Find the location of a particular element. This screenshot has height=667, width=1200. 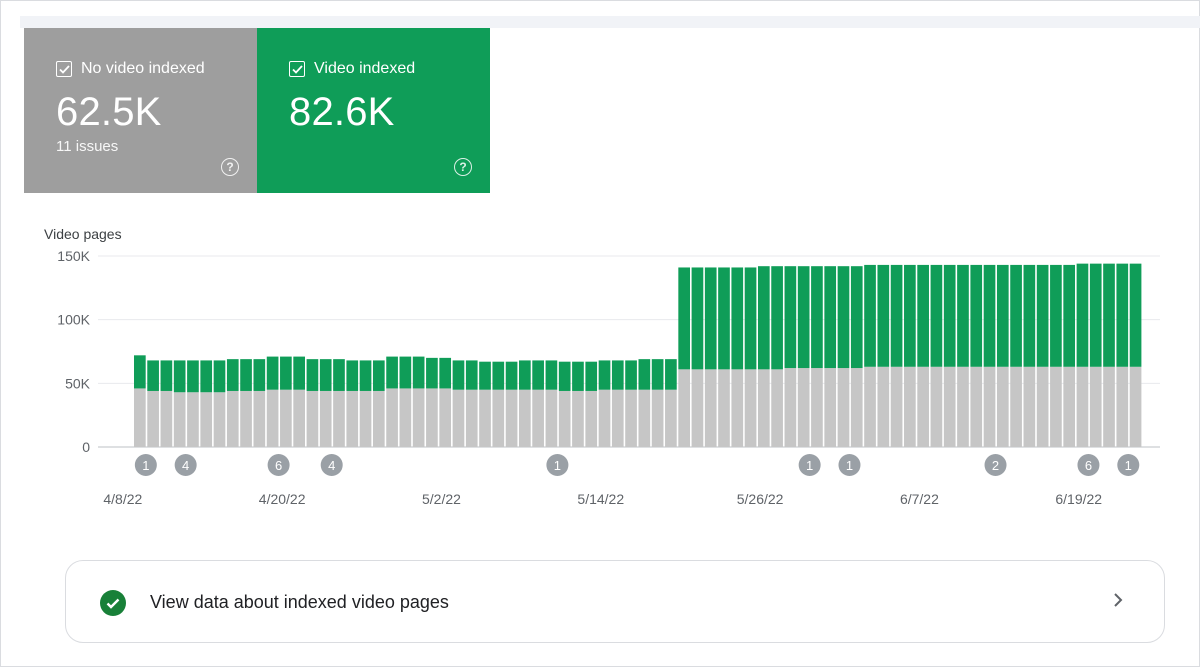

tile-video-indexed: Video indexed 82.6K ? is located at coordinates (373, 110).